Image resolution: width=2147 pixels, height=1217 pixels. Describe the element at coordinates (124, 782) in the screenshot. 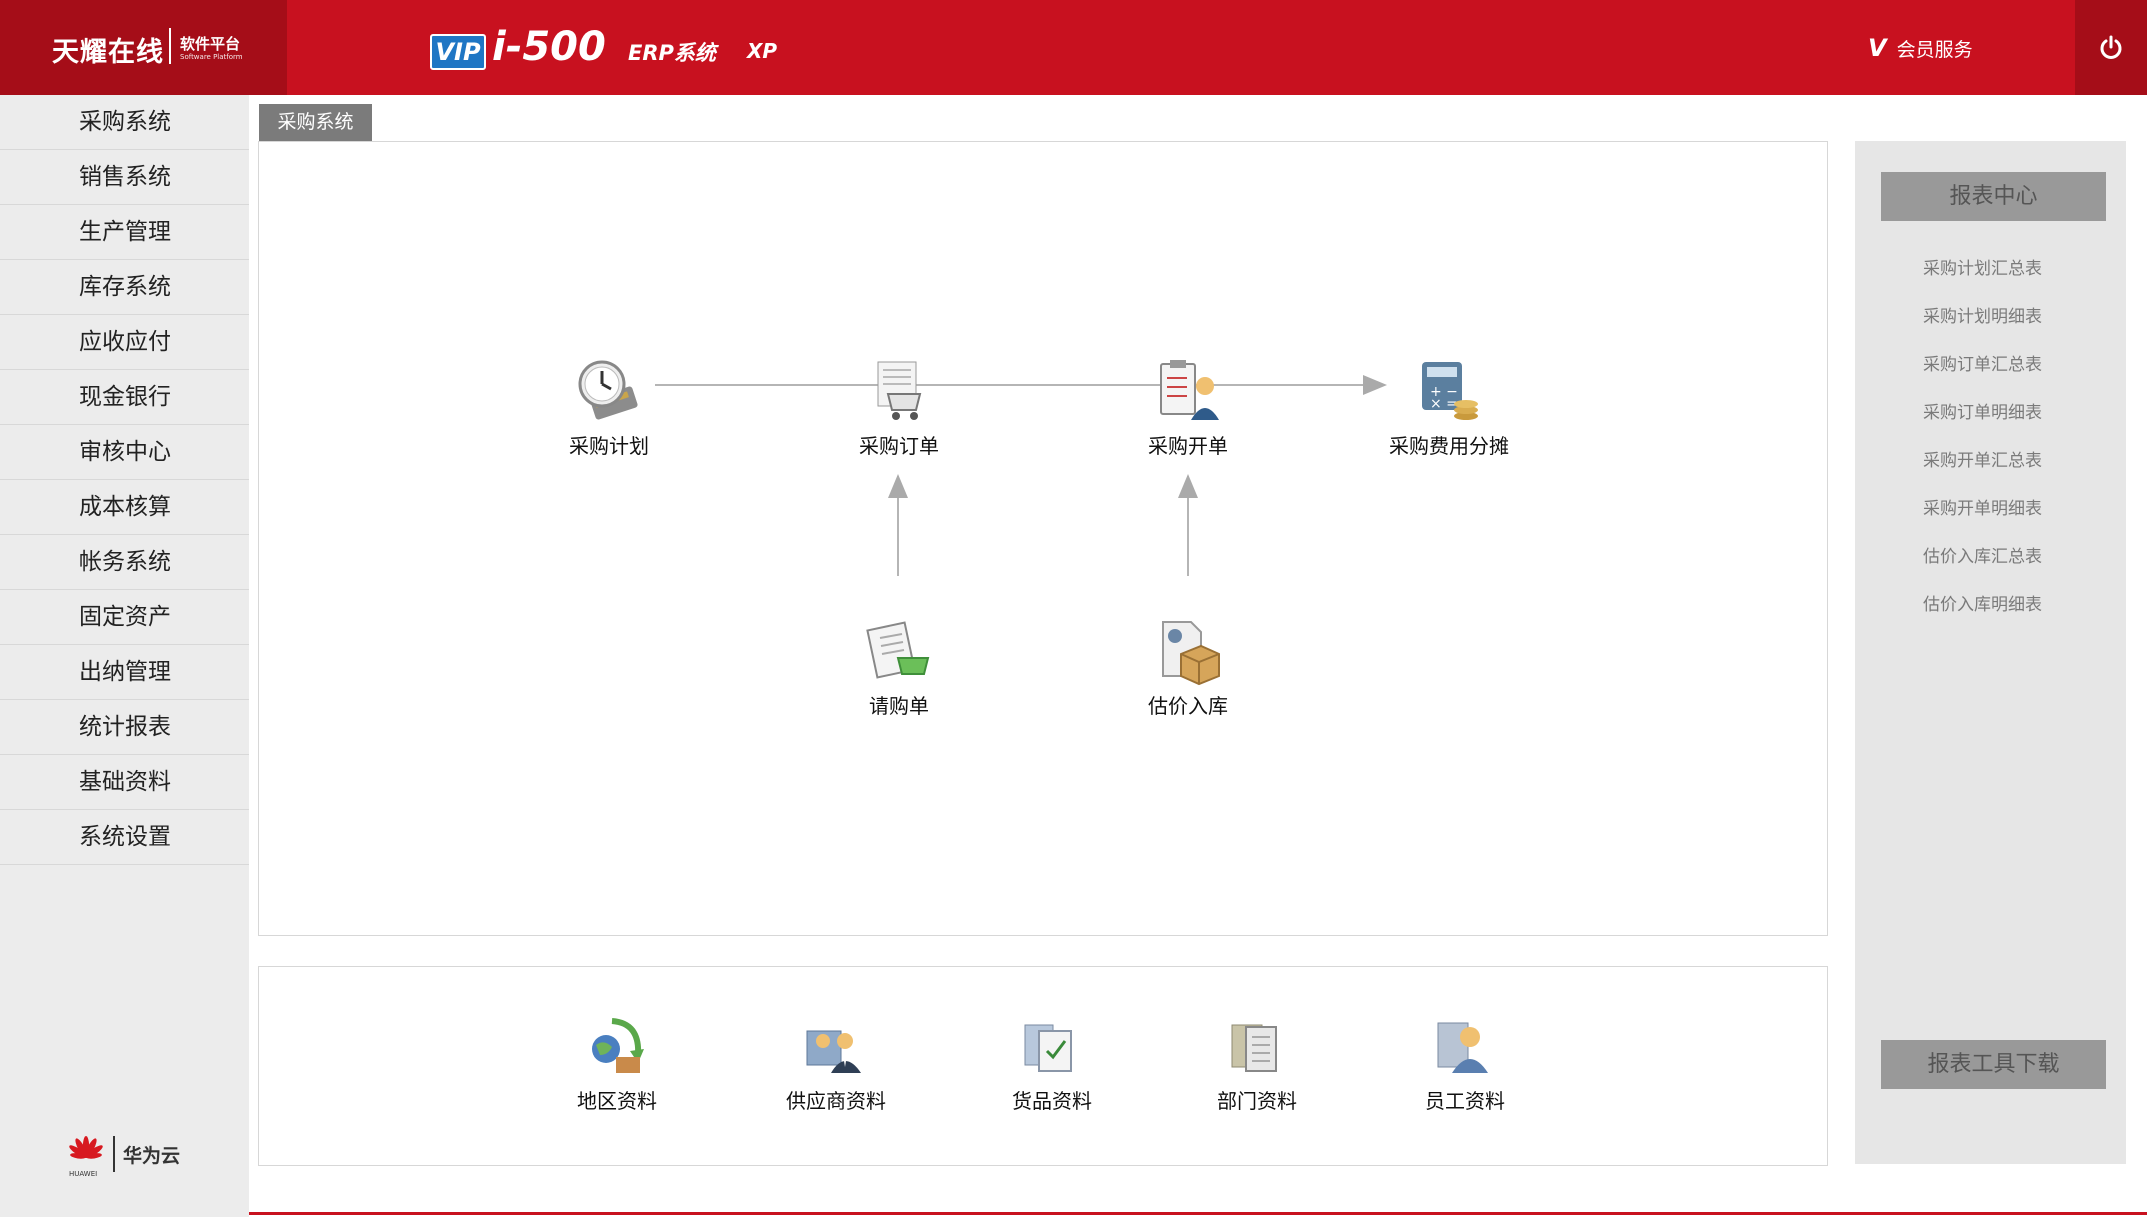

I see `sidebar-item-basic-data: 基础资料` at that location.